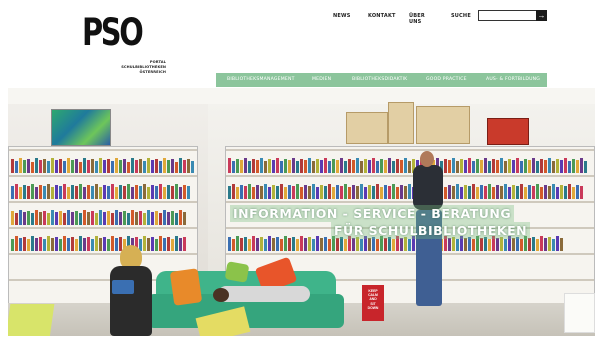 This screenshot has width=601, height=338. Describe the element at coordinates (261, 79) in the screenshot. I see `mainnav-item-bibliotheksmanagement: BIBLIOTHEKSMANAGEMENT` at that location.